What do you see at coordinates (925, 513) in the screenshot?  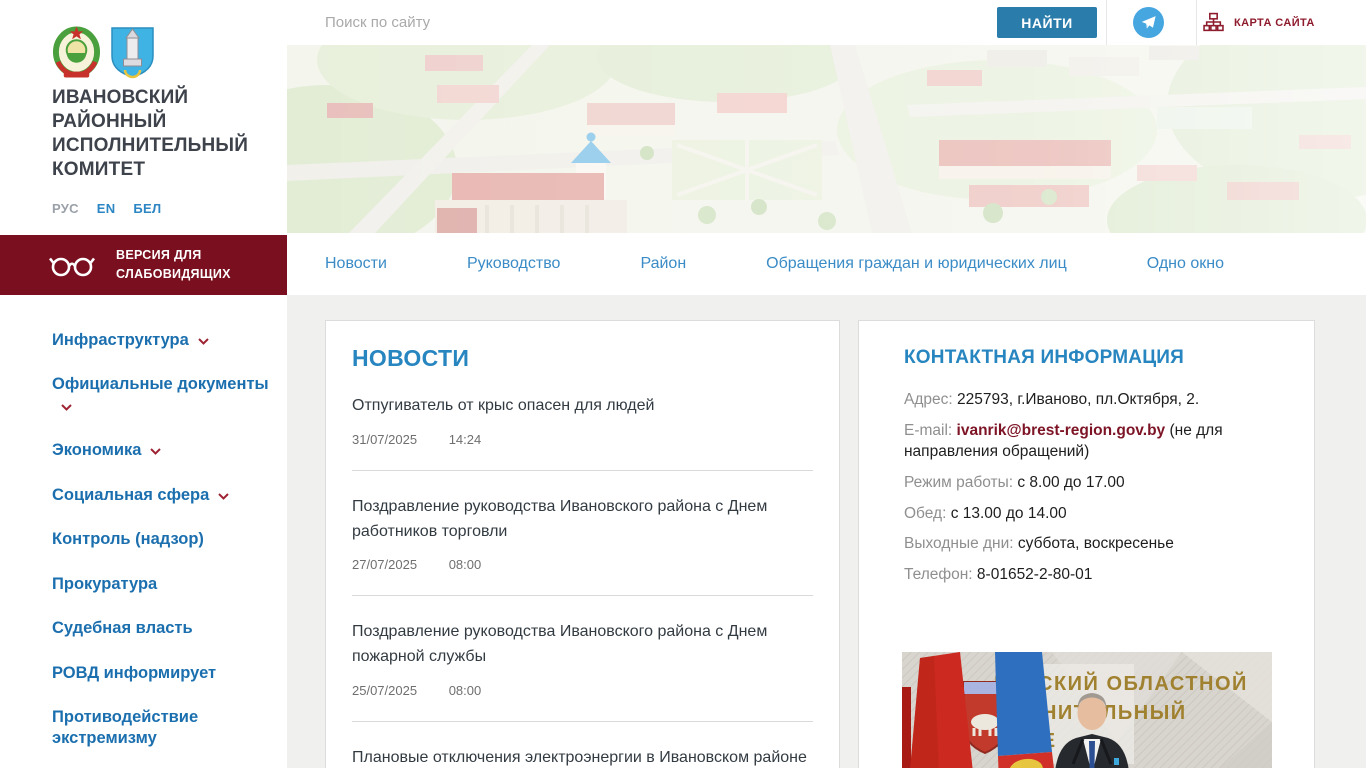 I see `contact-label: Обед:` at bounding box center [925, 513].